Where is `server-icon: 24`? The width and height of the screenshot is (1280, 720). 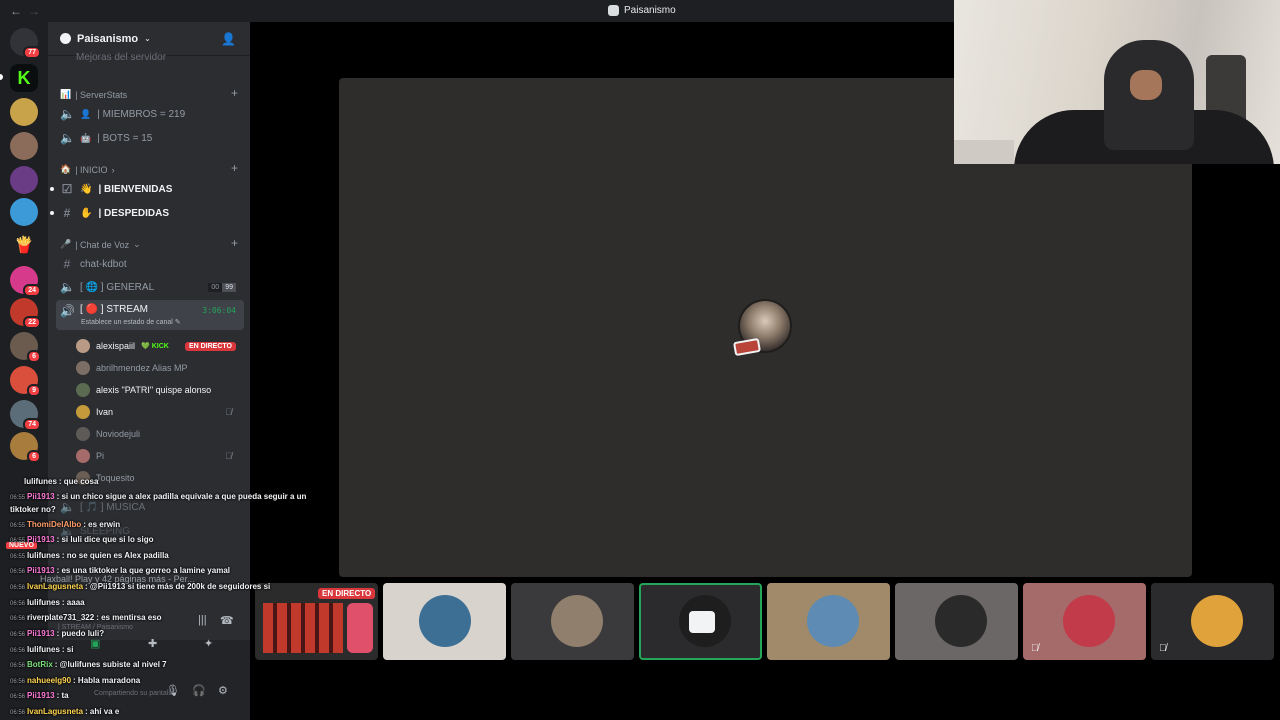
server-icon: 24 is located at coordinates (25, 281).